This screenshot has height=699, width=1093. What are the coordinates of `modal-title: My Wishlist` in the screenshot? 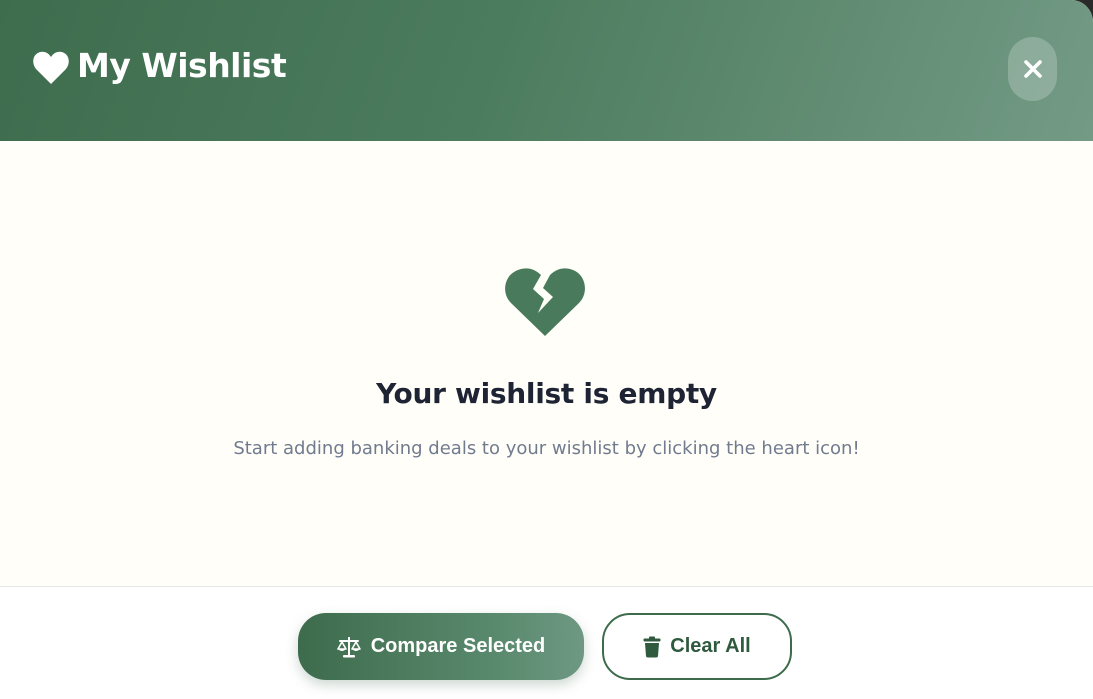 It's located at (182, 65).